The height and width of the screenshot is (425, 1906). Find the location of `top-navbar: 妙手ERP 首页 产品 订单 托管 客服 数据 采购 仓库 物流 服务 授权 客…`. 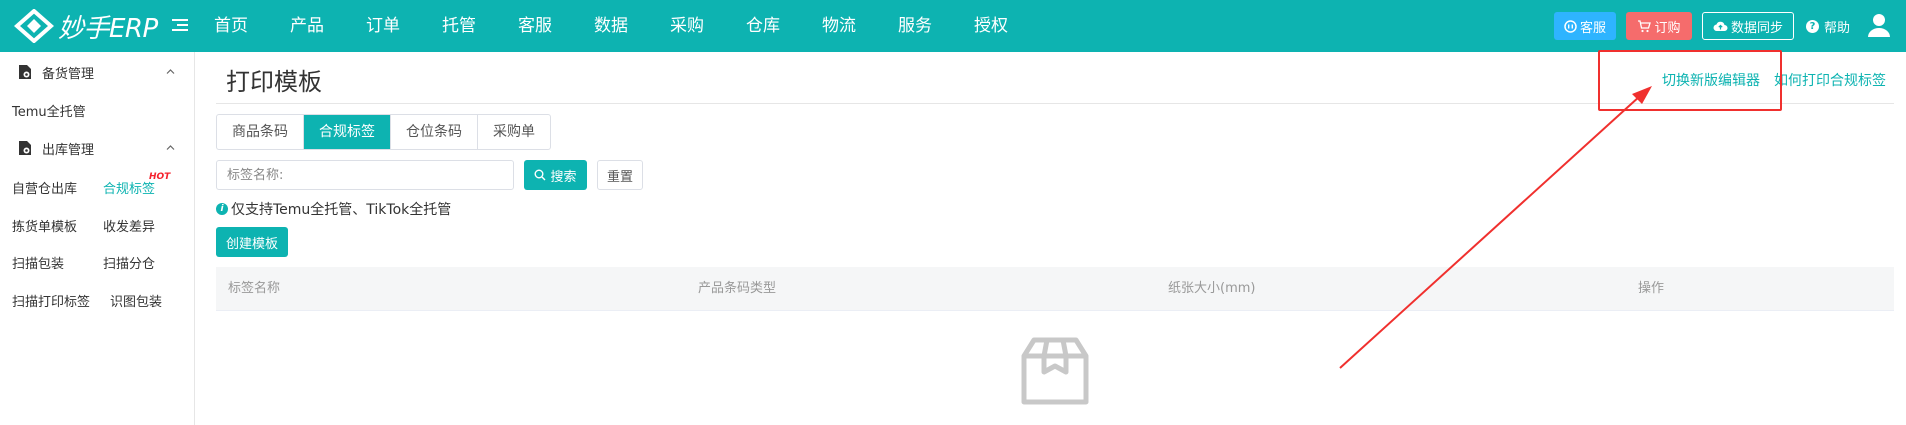

top-navbar: 妙手ERP 首页 产品 订单 托管 客服 数据 采购 仓库 物流 服务 授权 客… is located at coordinates (953, 26).